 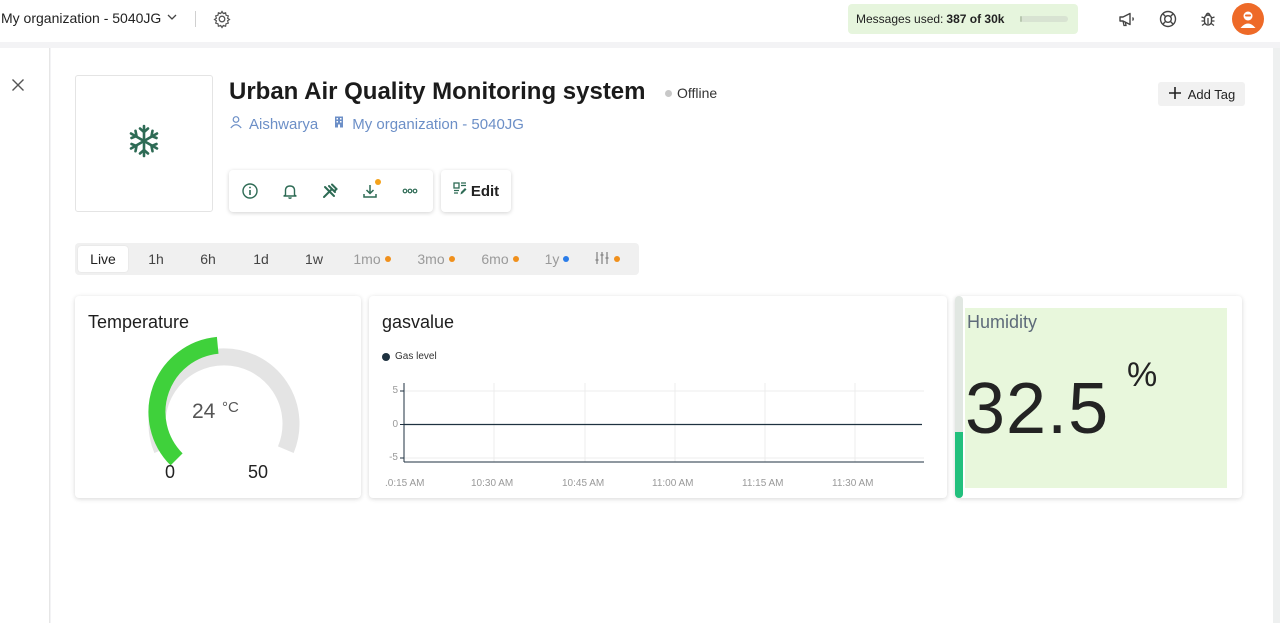 I want to click on humidity-level-track, so click(x=959, y=397).